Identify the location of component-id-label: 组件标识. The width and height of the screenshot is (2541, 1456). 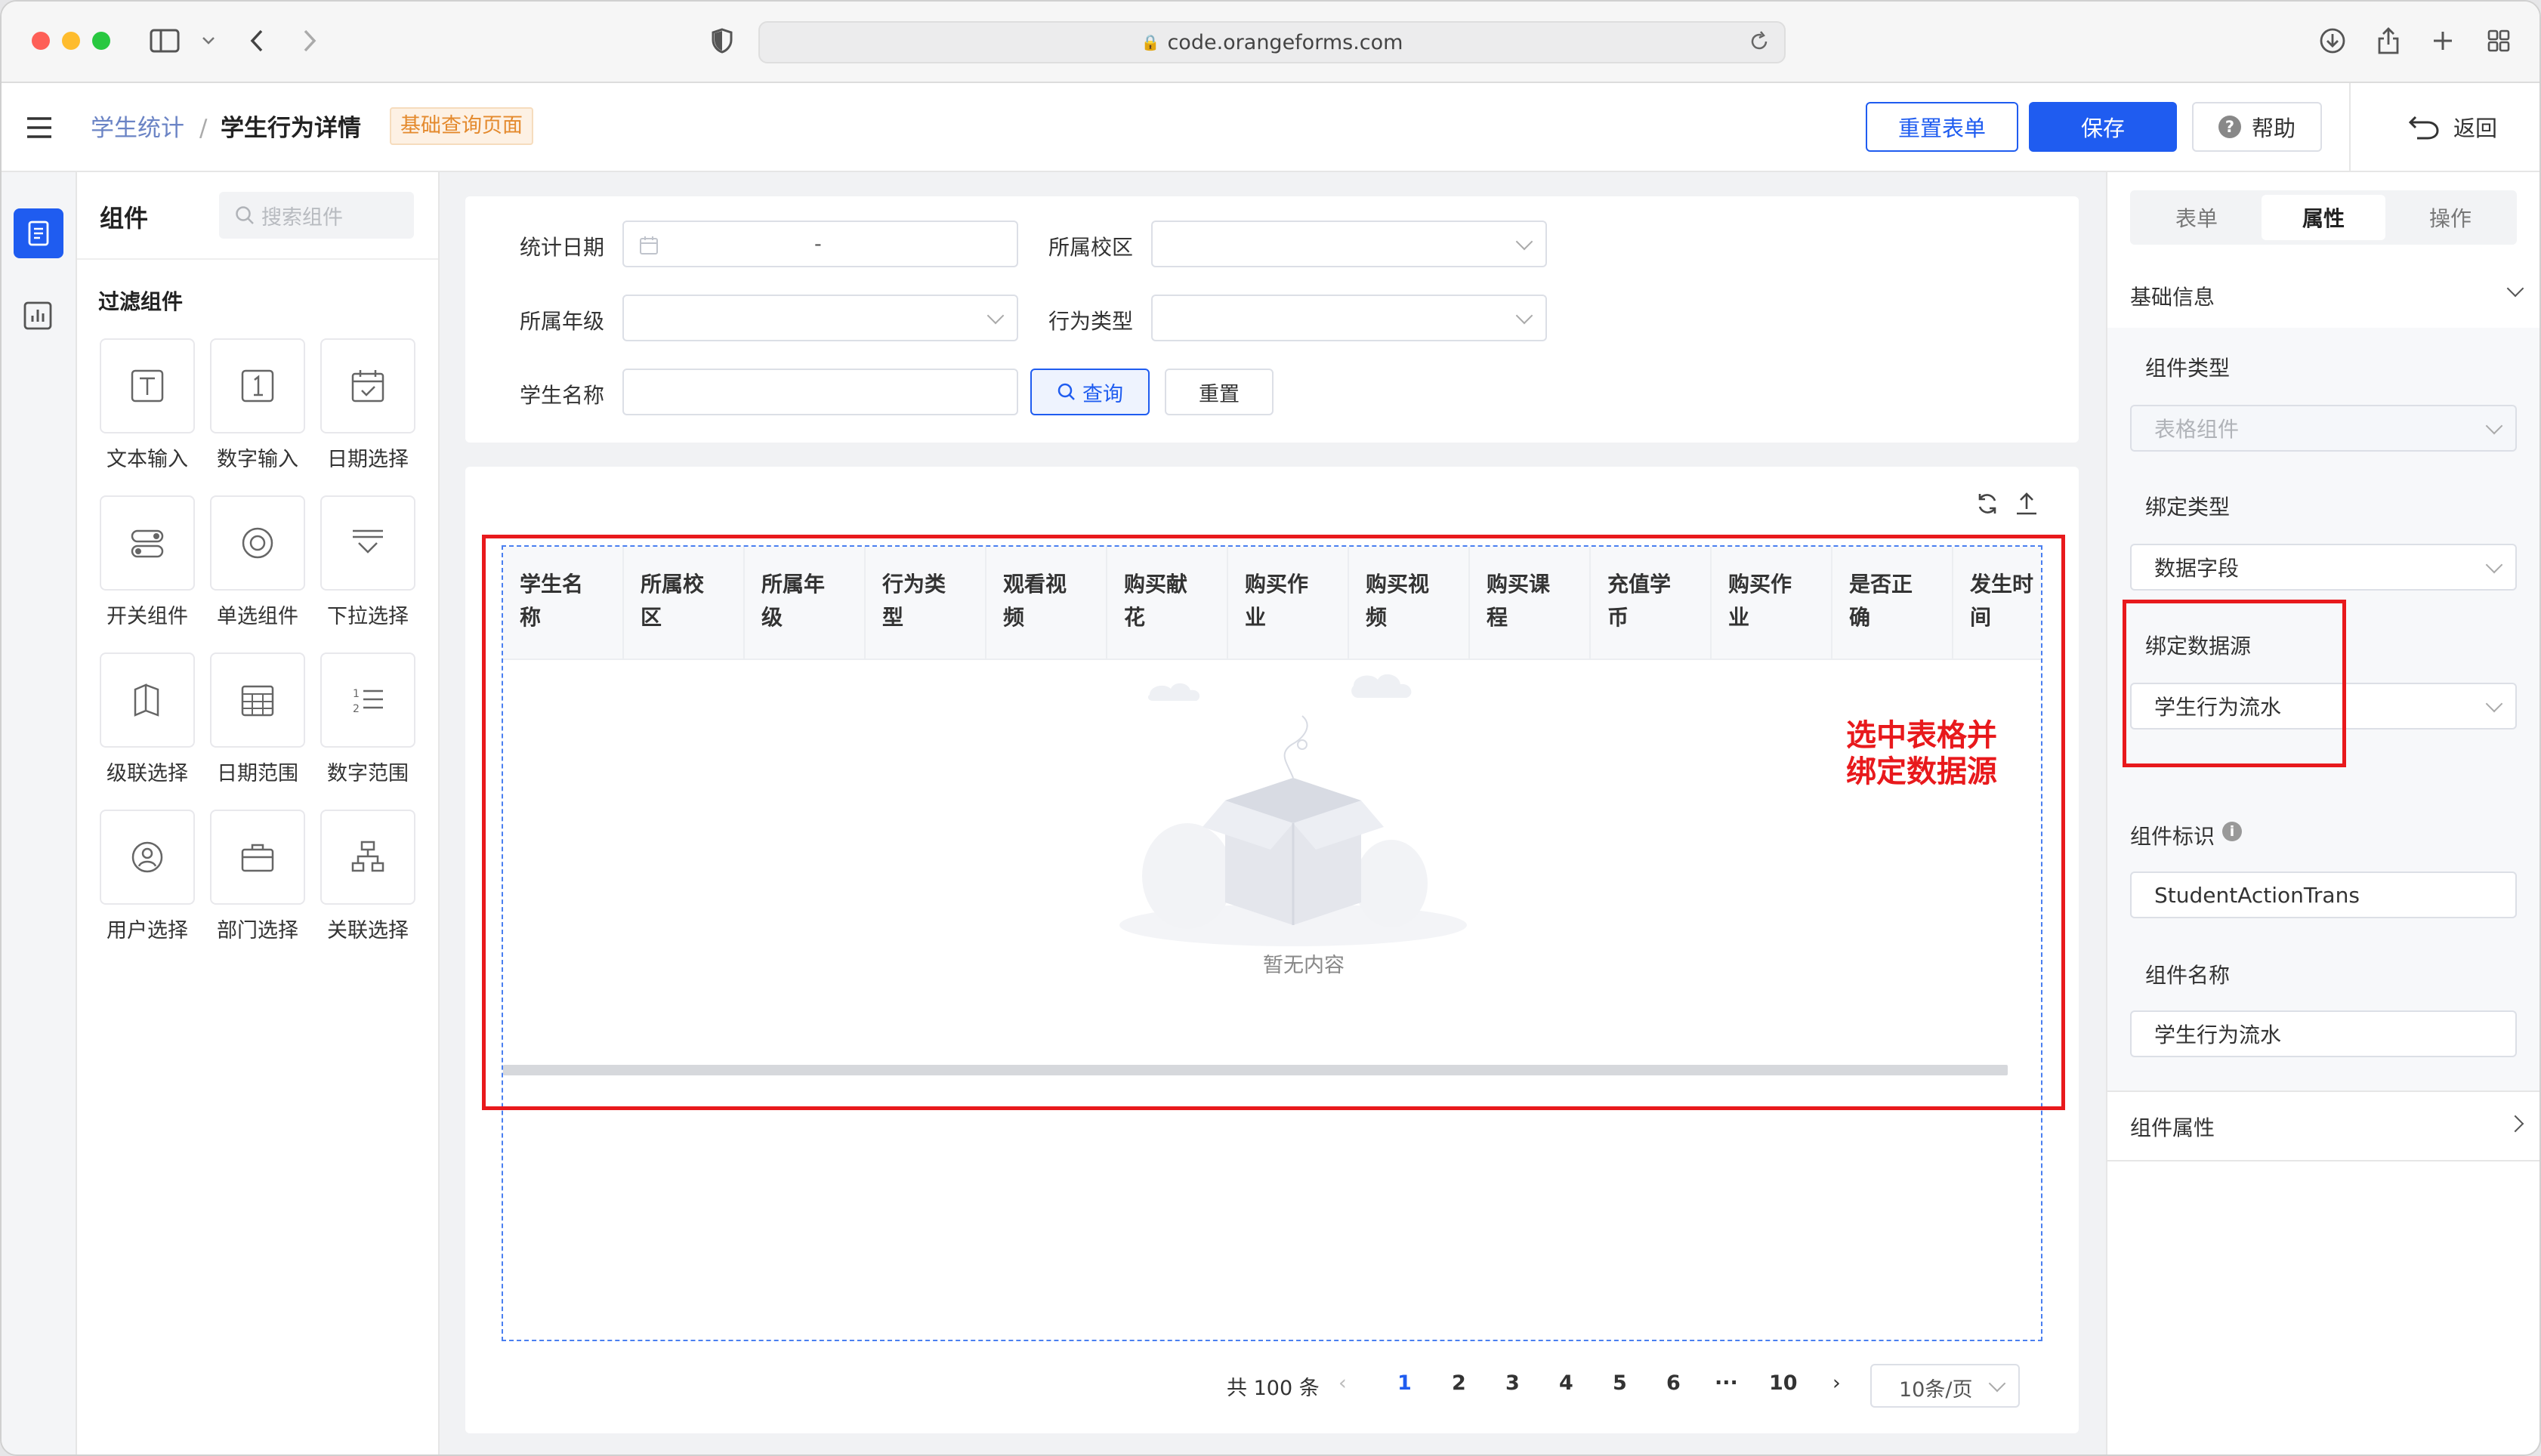
(2172, 836).